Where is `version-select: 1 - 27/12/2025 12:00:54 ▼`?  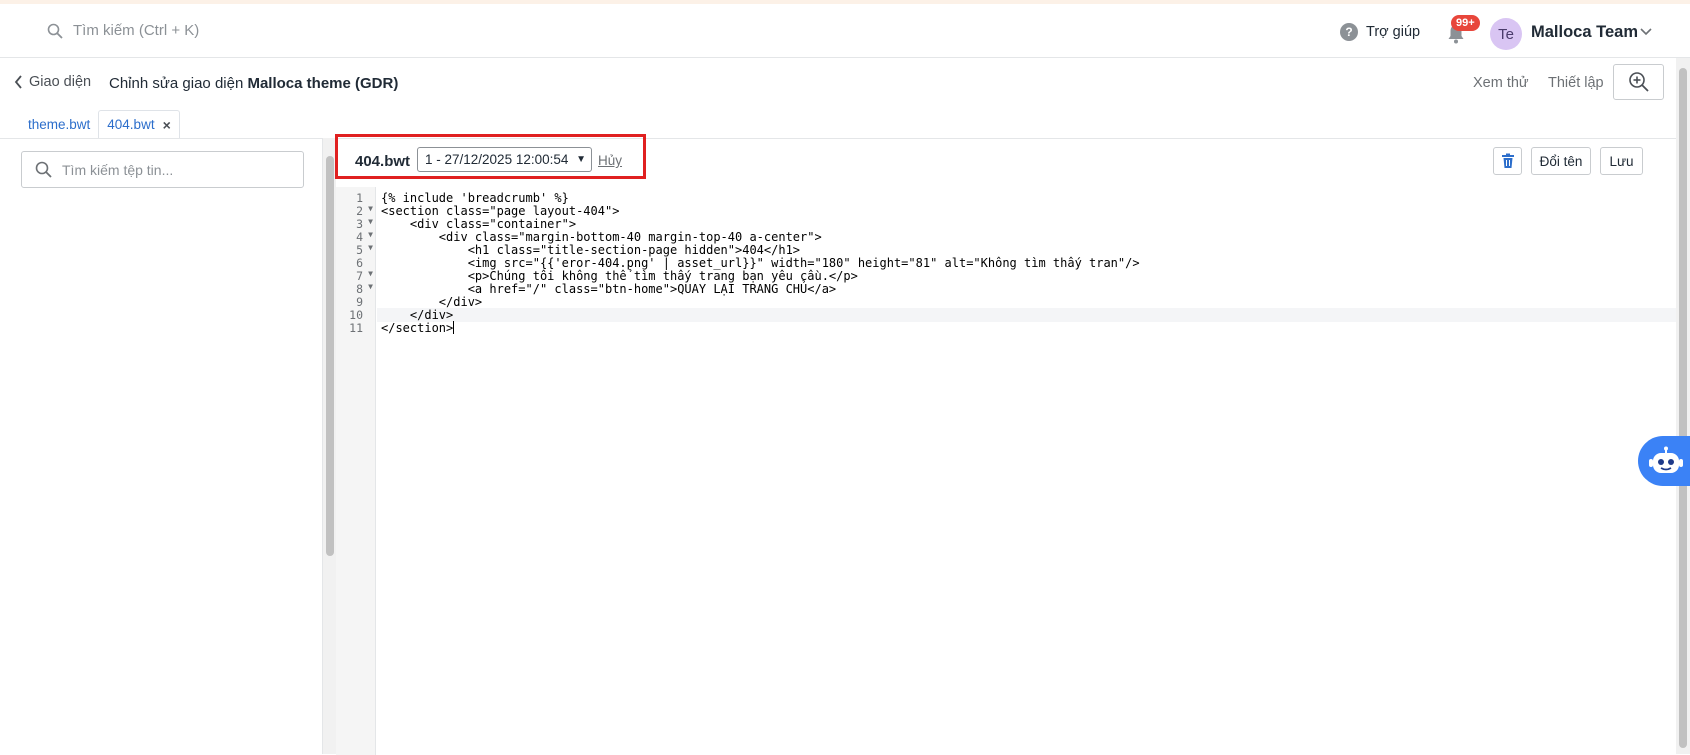 version-select: 1 - 27/12/2025 12:00:54 ▼ is located at coordinates (504, 159).